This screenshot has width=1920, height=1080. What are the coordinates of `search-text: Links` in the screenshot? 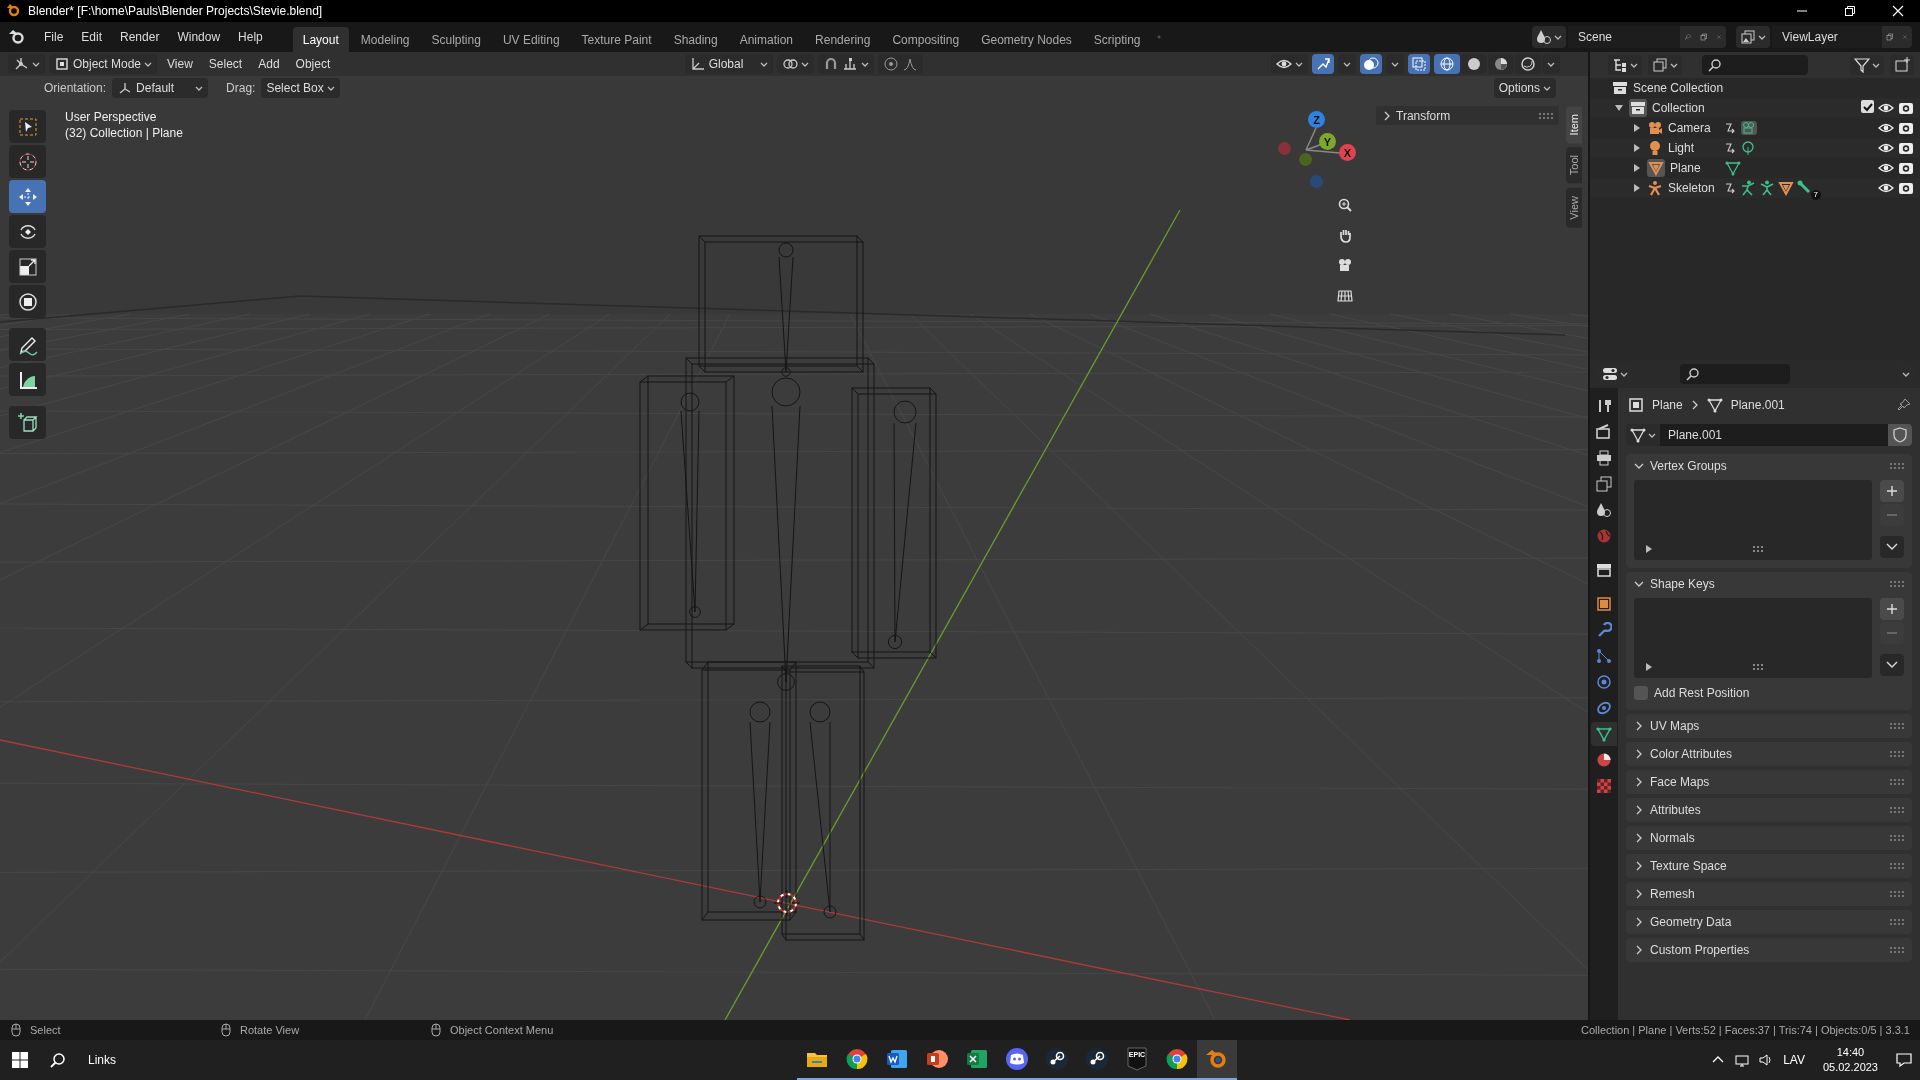 It's located at (102, 1060).